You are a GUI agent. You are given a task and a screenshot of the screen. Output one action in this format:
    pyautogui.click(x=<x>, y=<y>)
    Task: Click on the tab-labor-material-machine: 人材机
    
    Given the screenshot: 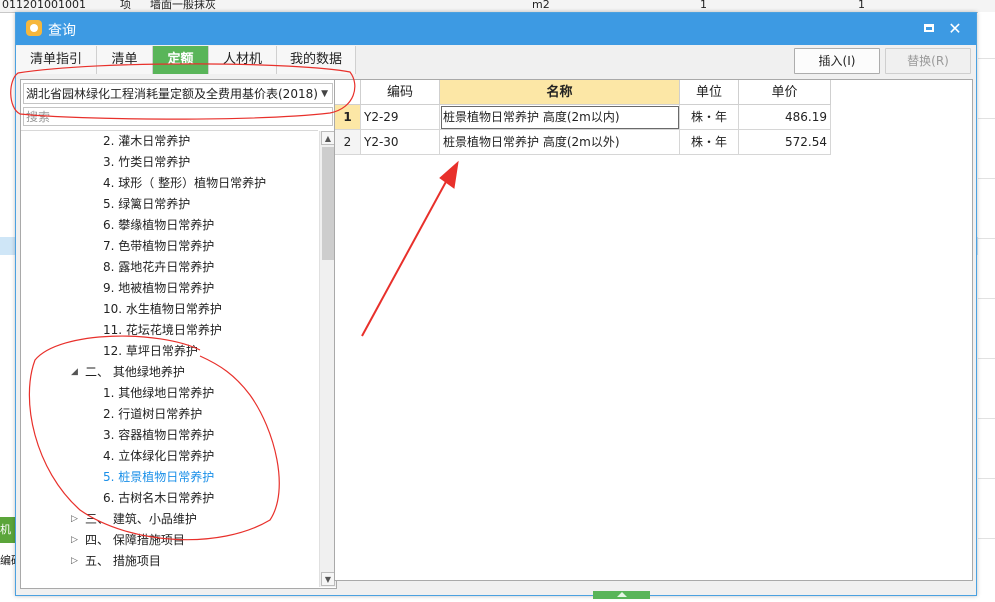 What is the action you would take?
    pyautogui.click(x=243, y=60)
    